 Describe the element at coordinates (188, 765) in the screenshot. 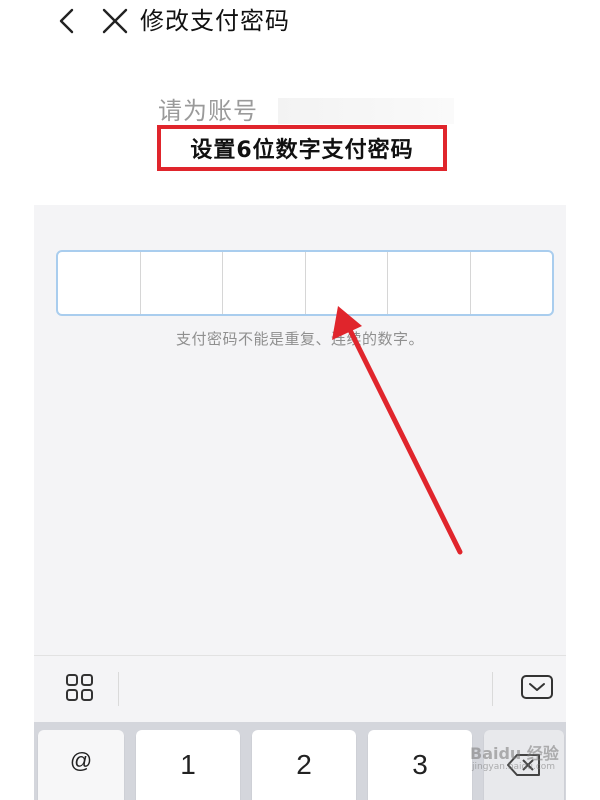

I see `key-1: 1` at that location.